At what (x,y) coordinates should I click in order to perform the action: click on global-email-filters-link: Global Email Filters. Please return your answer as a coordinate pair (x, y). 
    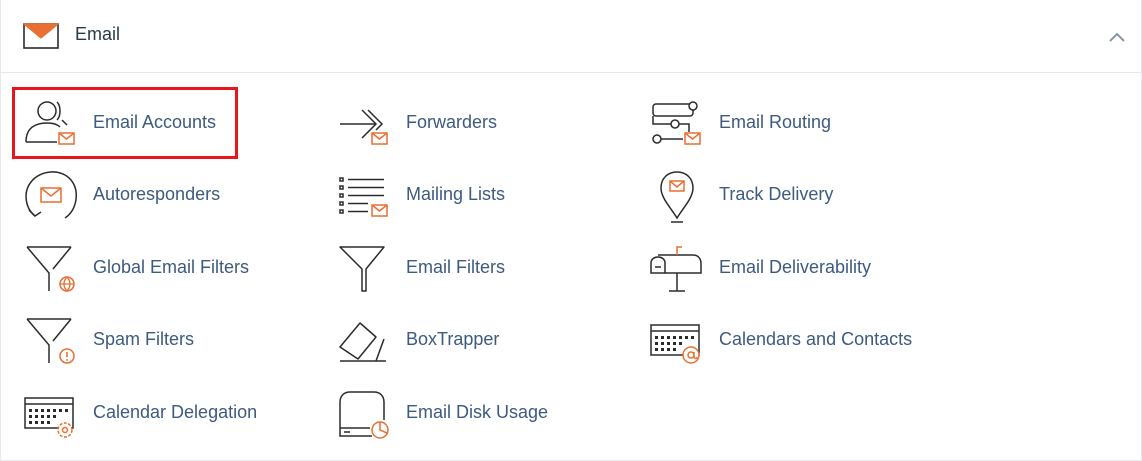
    Looking at the image, I should click on (143, 269).